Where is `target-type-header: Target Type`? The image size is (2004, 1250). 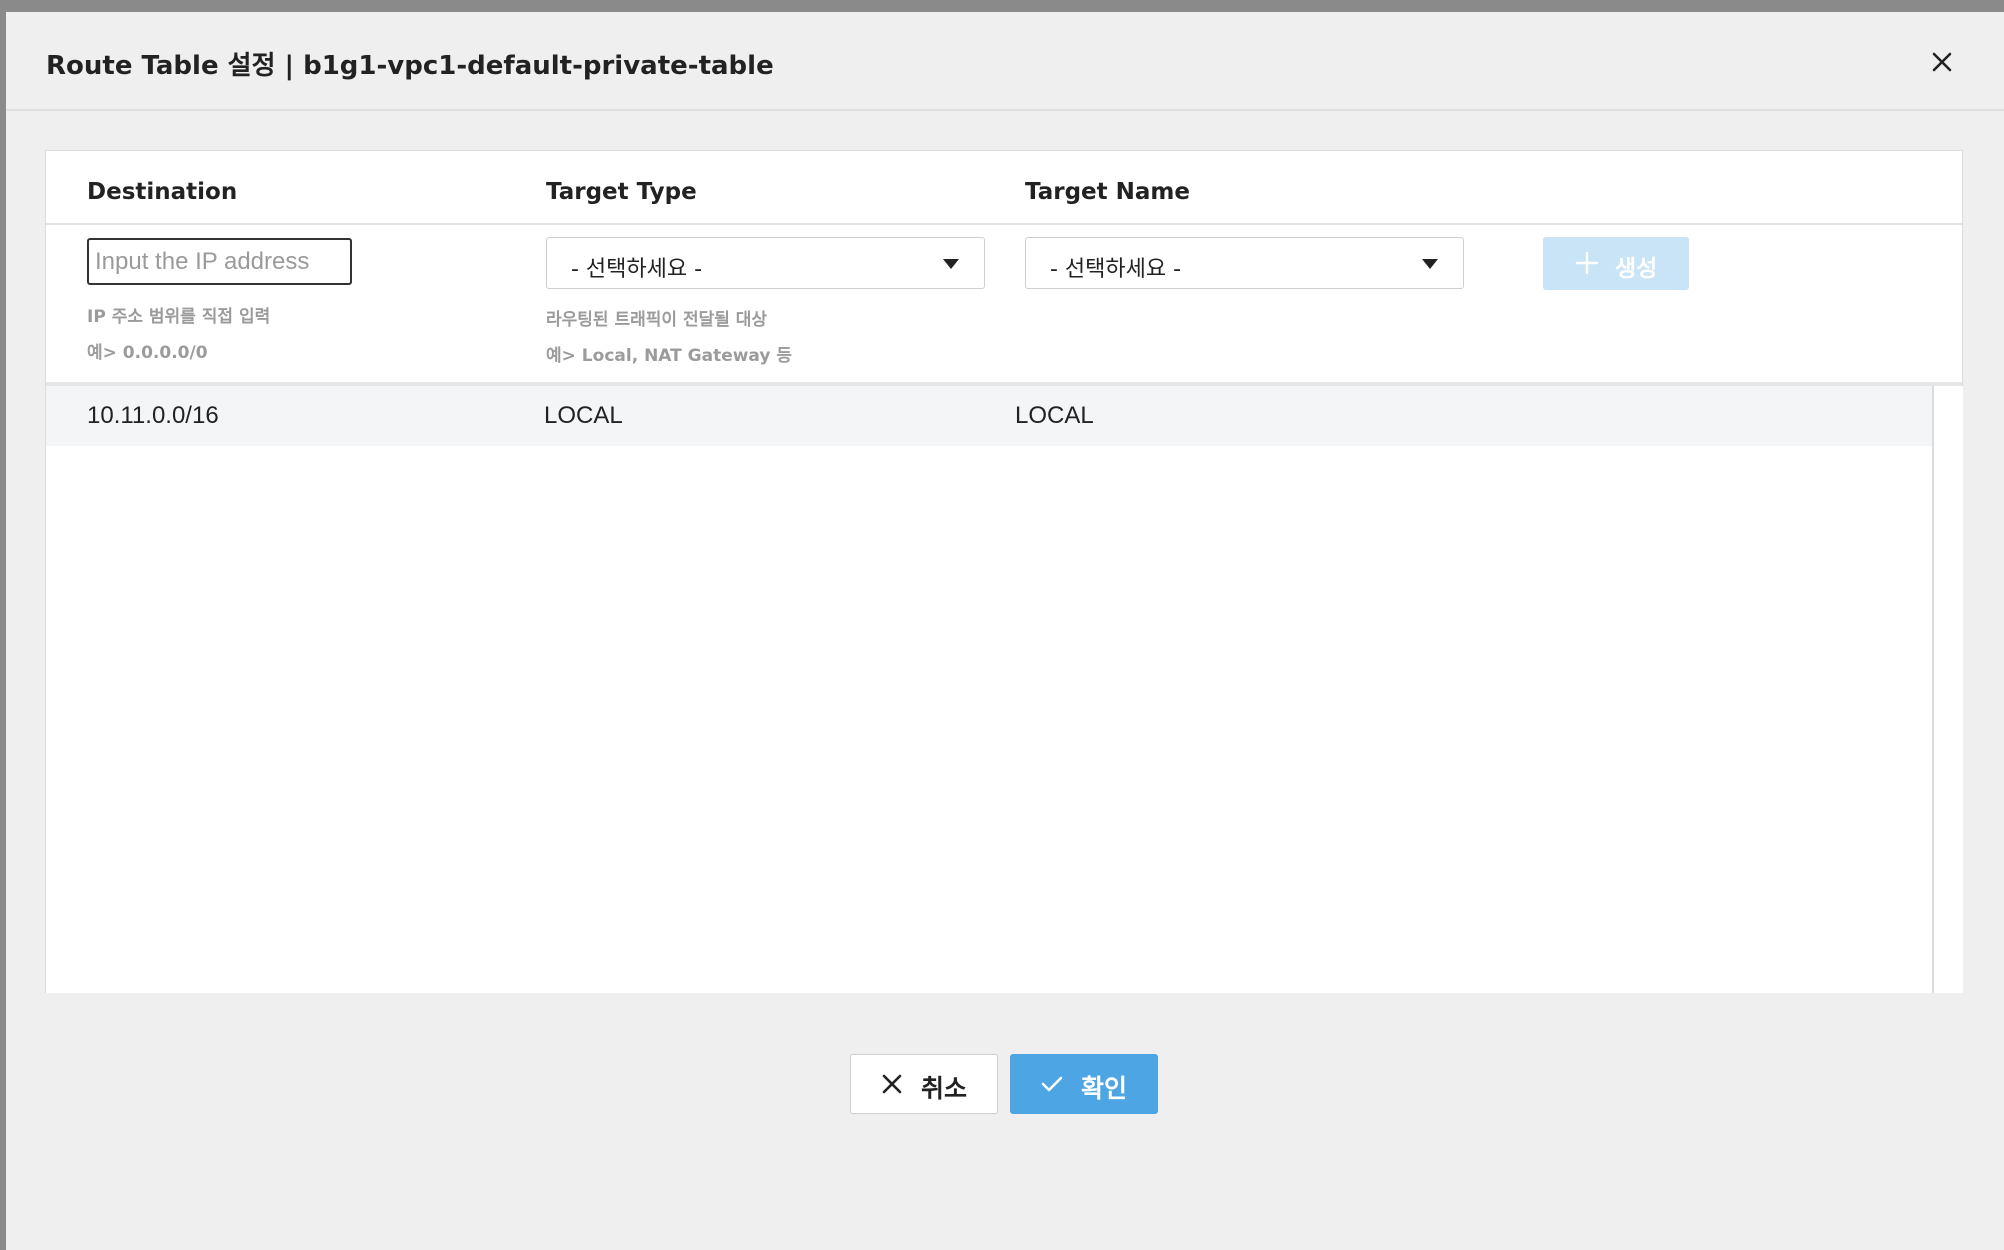
target-type-header: Target Type is located at coordinates (621, 192).